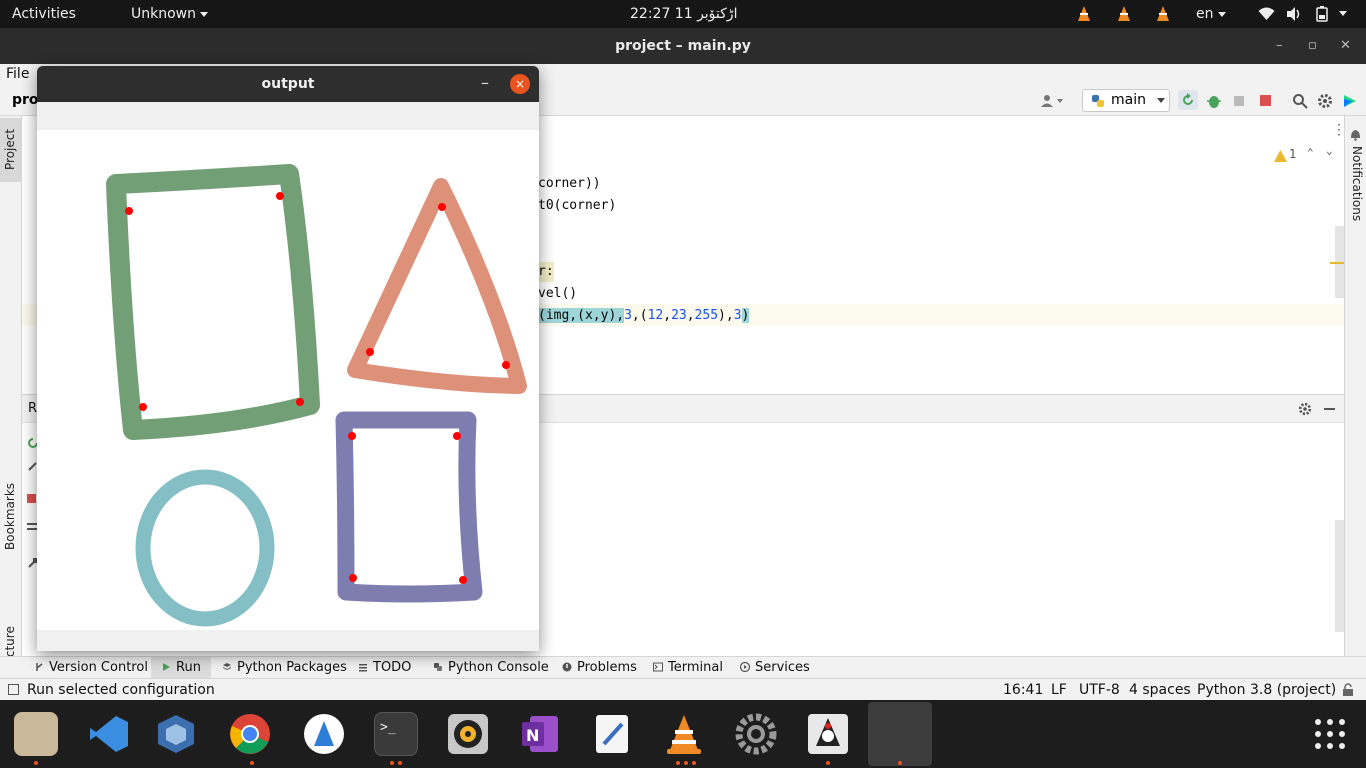 This screenshot has height=768, width=1366. Describe the element at coordinates (169, 14) in the screenshot. I see `app-menu: Unknown` at that location.